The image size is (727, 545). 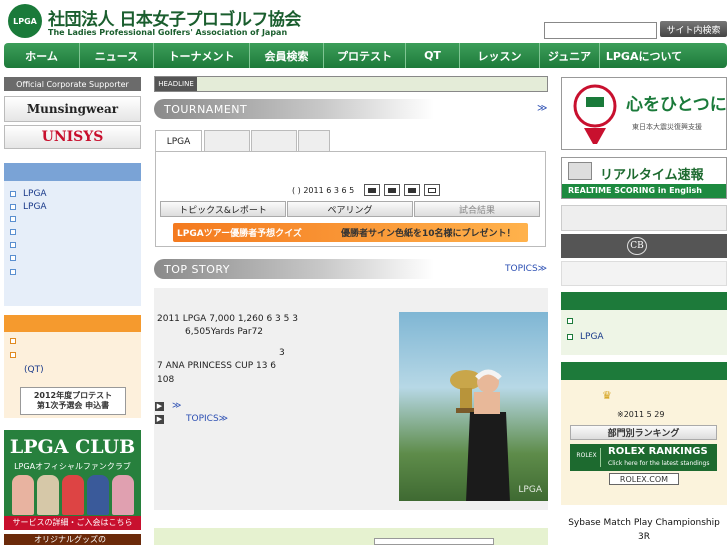 What do you see at coordinates (526, 269) in the screenshot?
I see `topics-link: TOPICS≫` at bounding box center [526, 269].